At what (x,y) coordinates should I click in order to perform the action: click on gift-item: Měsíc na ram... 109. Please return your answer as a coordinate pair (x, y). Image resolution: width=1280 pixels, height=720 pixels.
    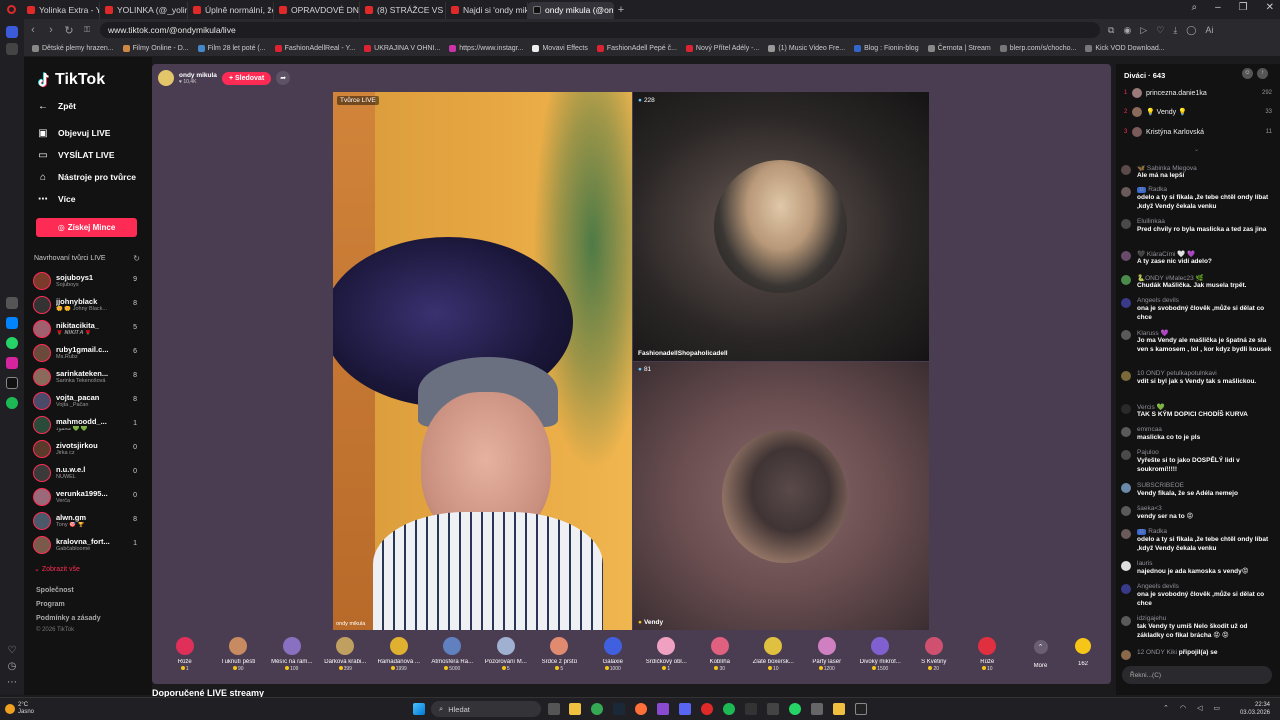
    Looking at the image, I should click on (292, 651).